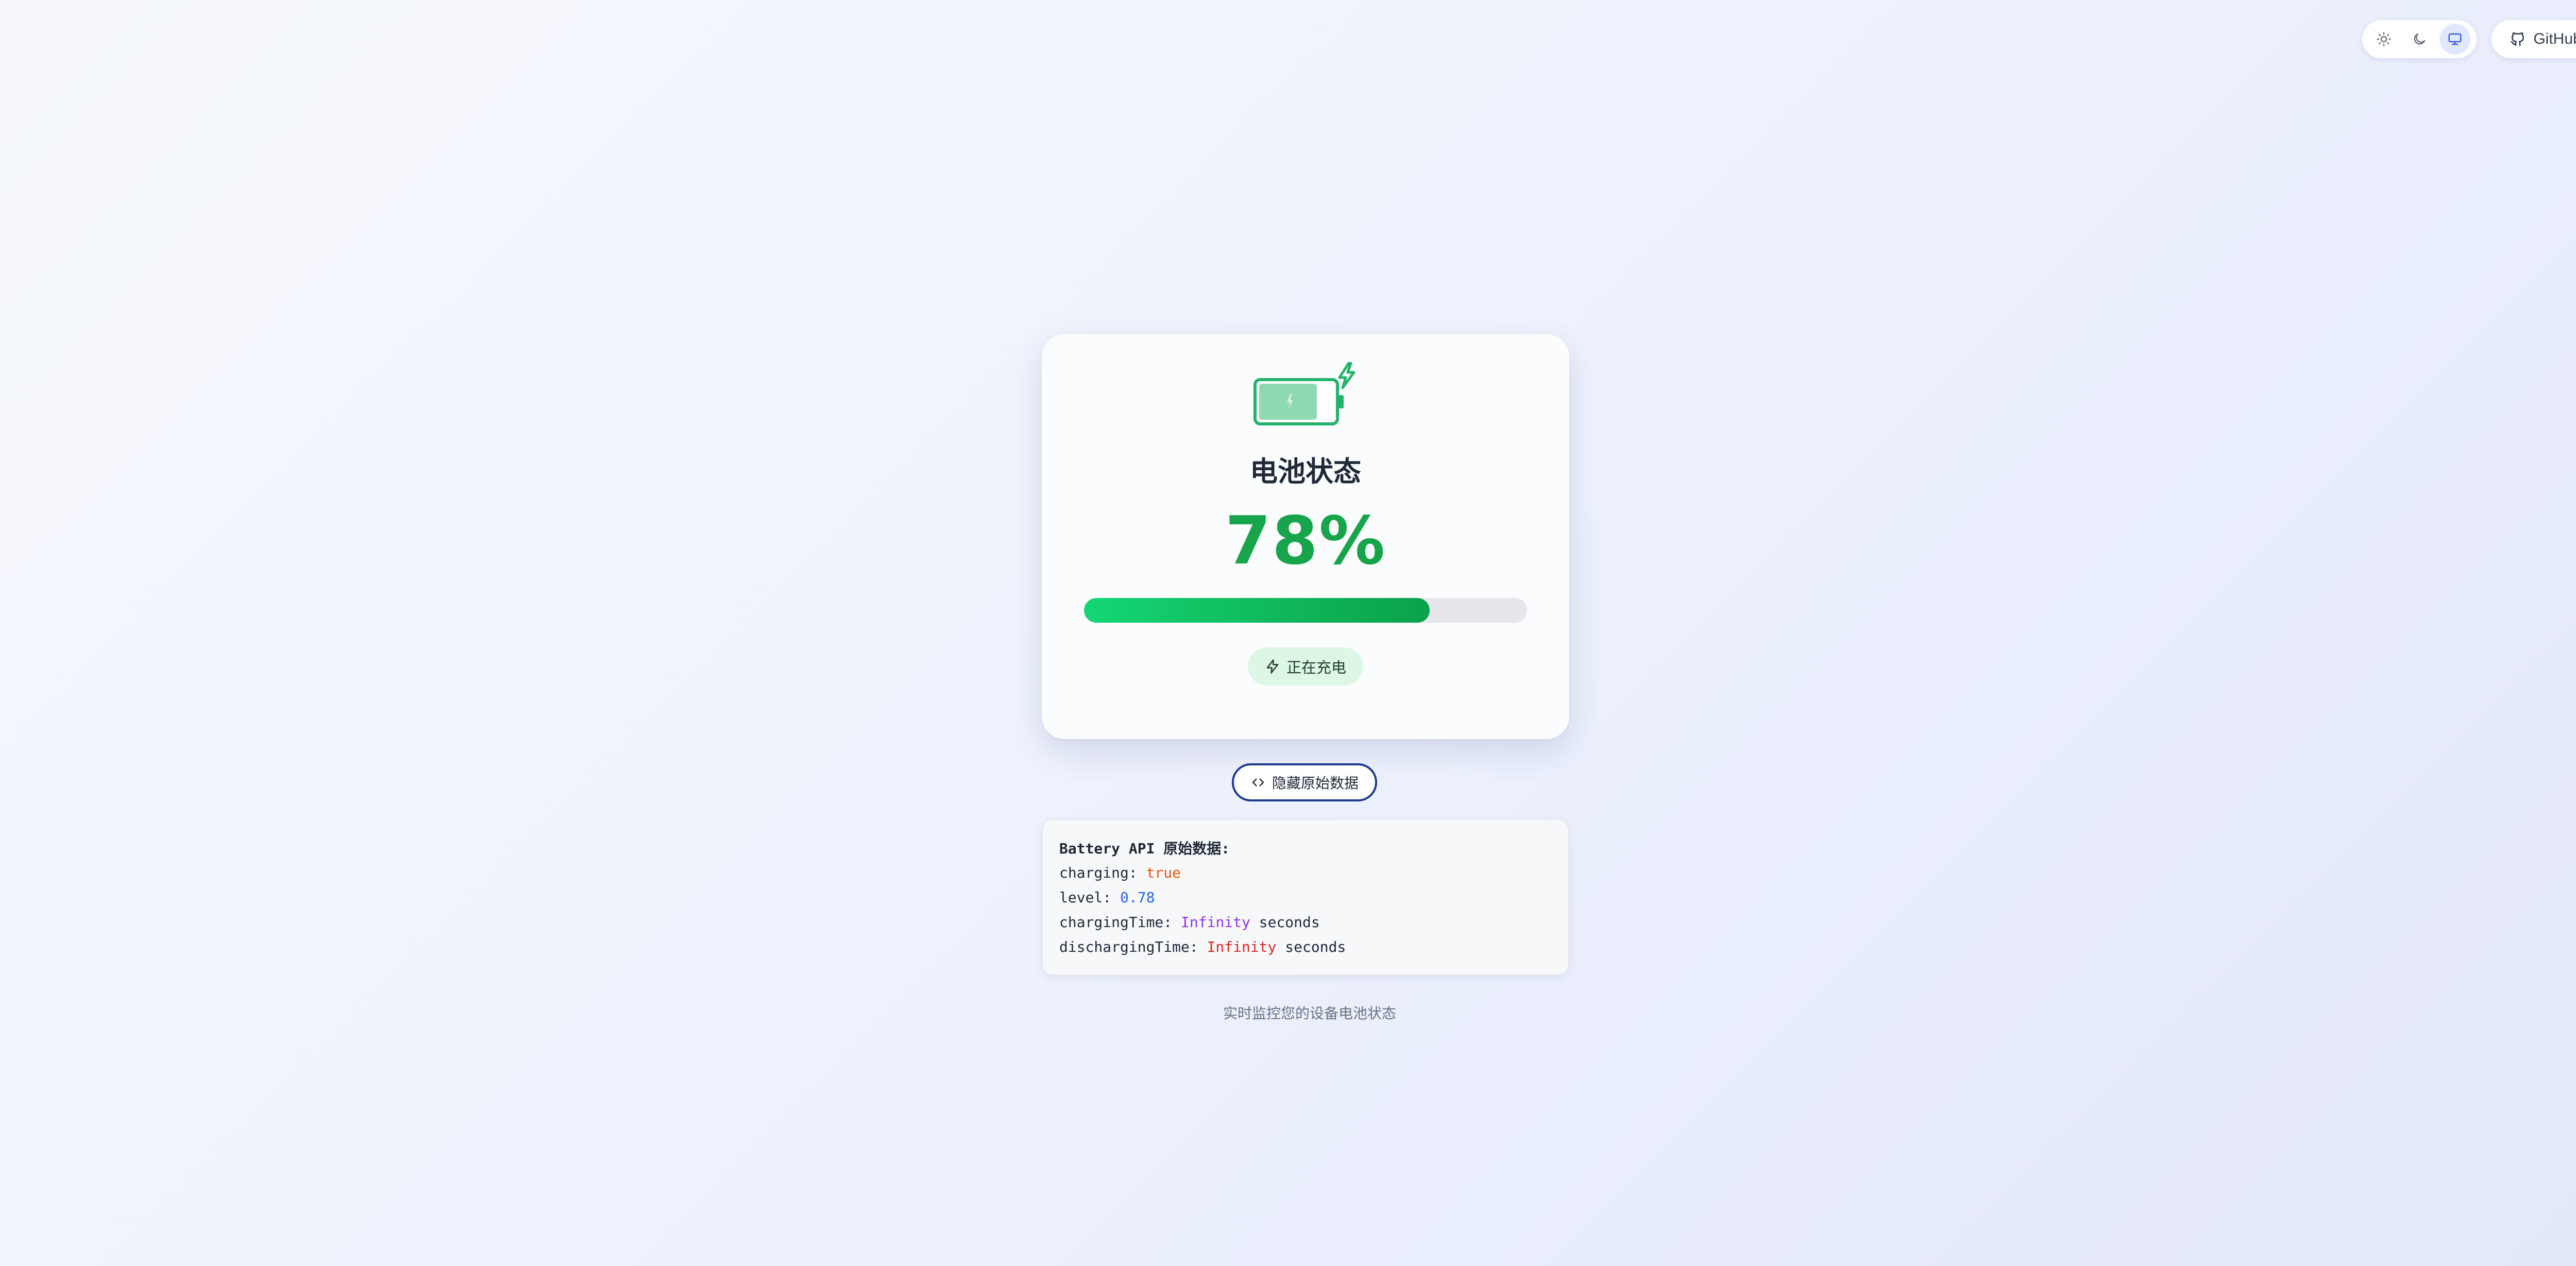  I want to click on light-theme-button, so click(2383, 39).